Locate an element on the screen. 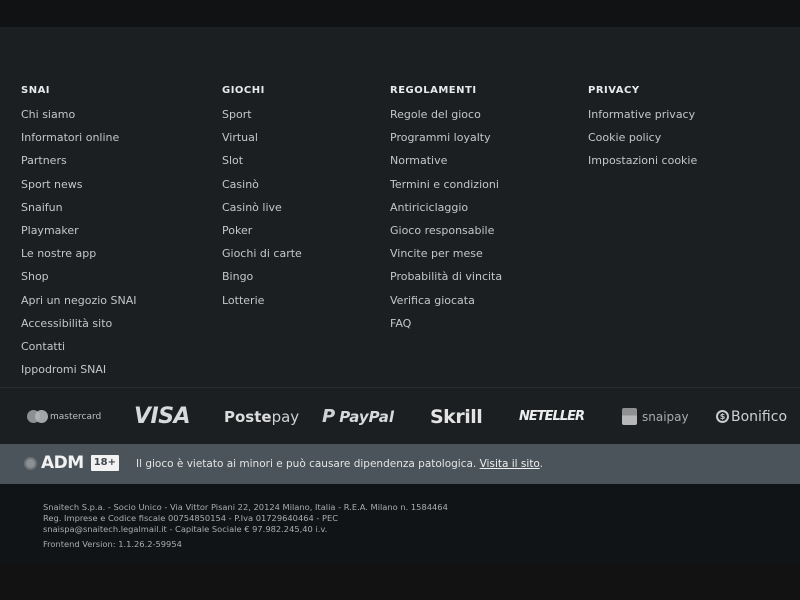 This screenshot has height=600, width=800. footer-link-item: Casinò live is located at coordinates (262, 213).